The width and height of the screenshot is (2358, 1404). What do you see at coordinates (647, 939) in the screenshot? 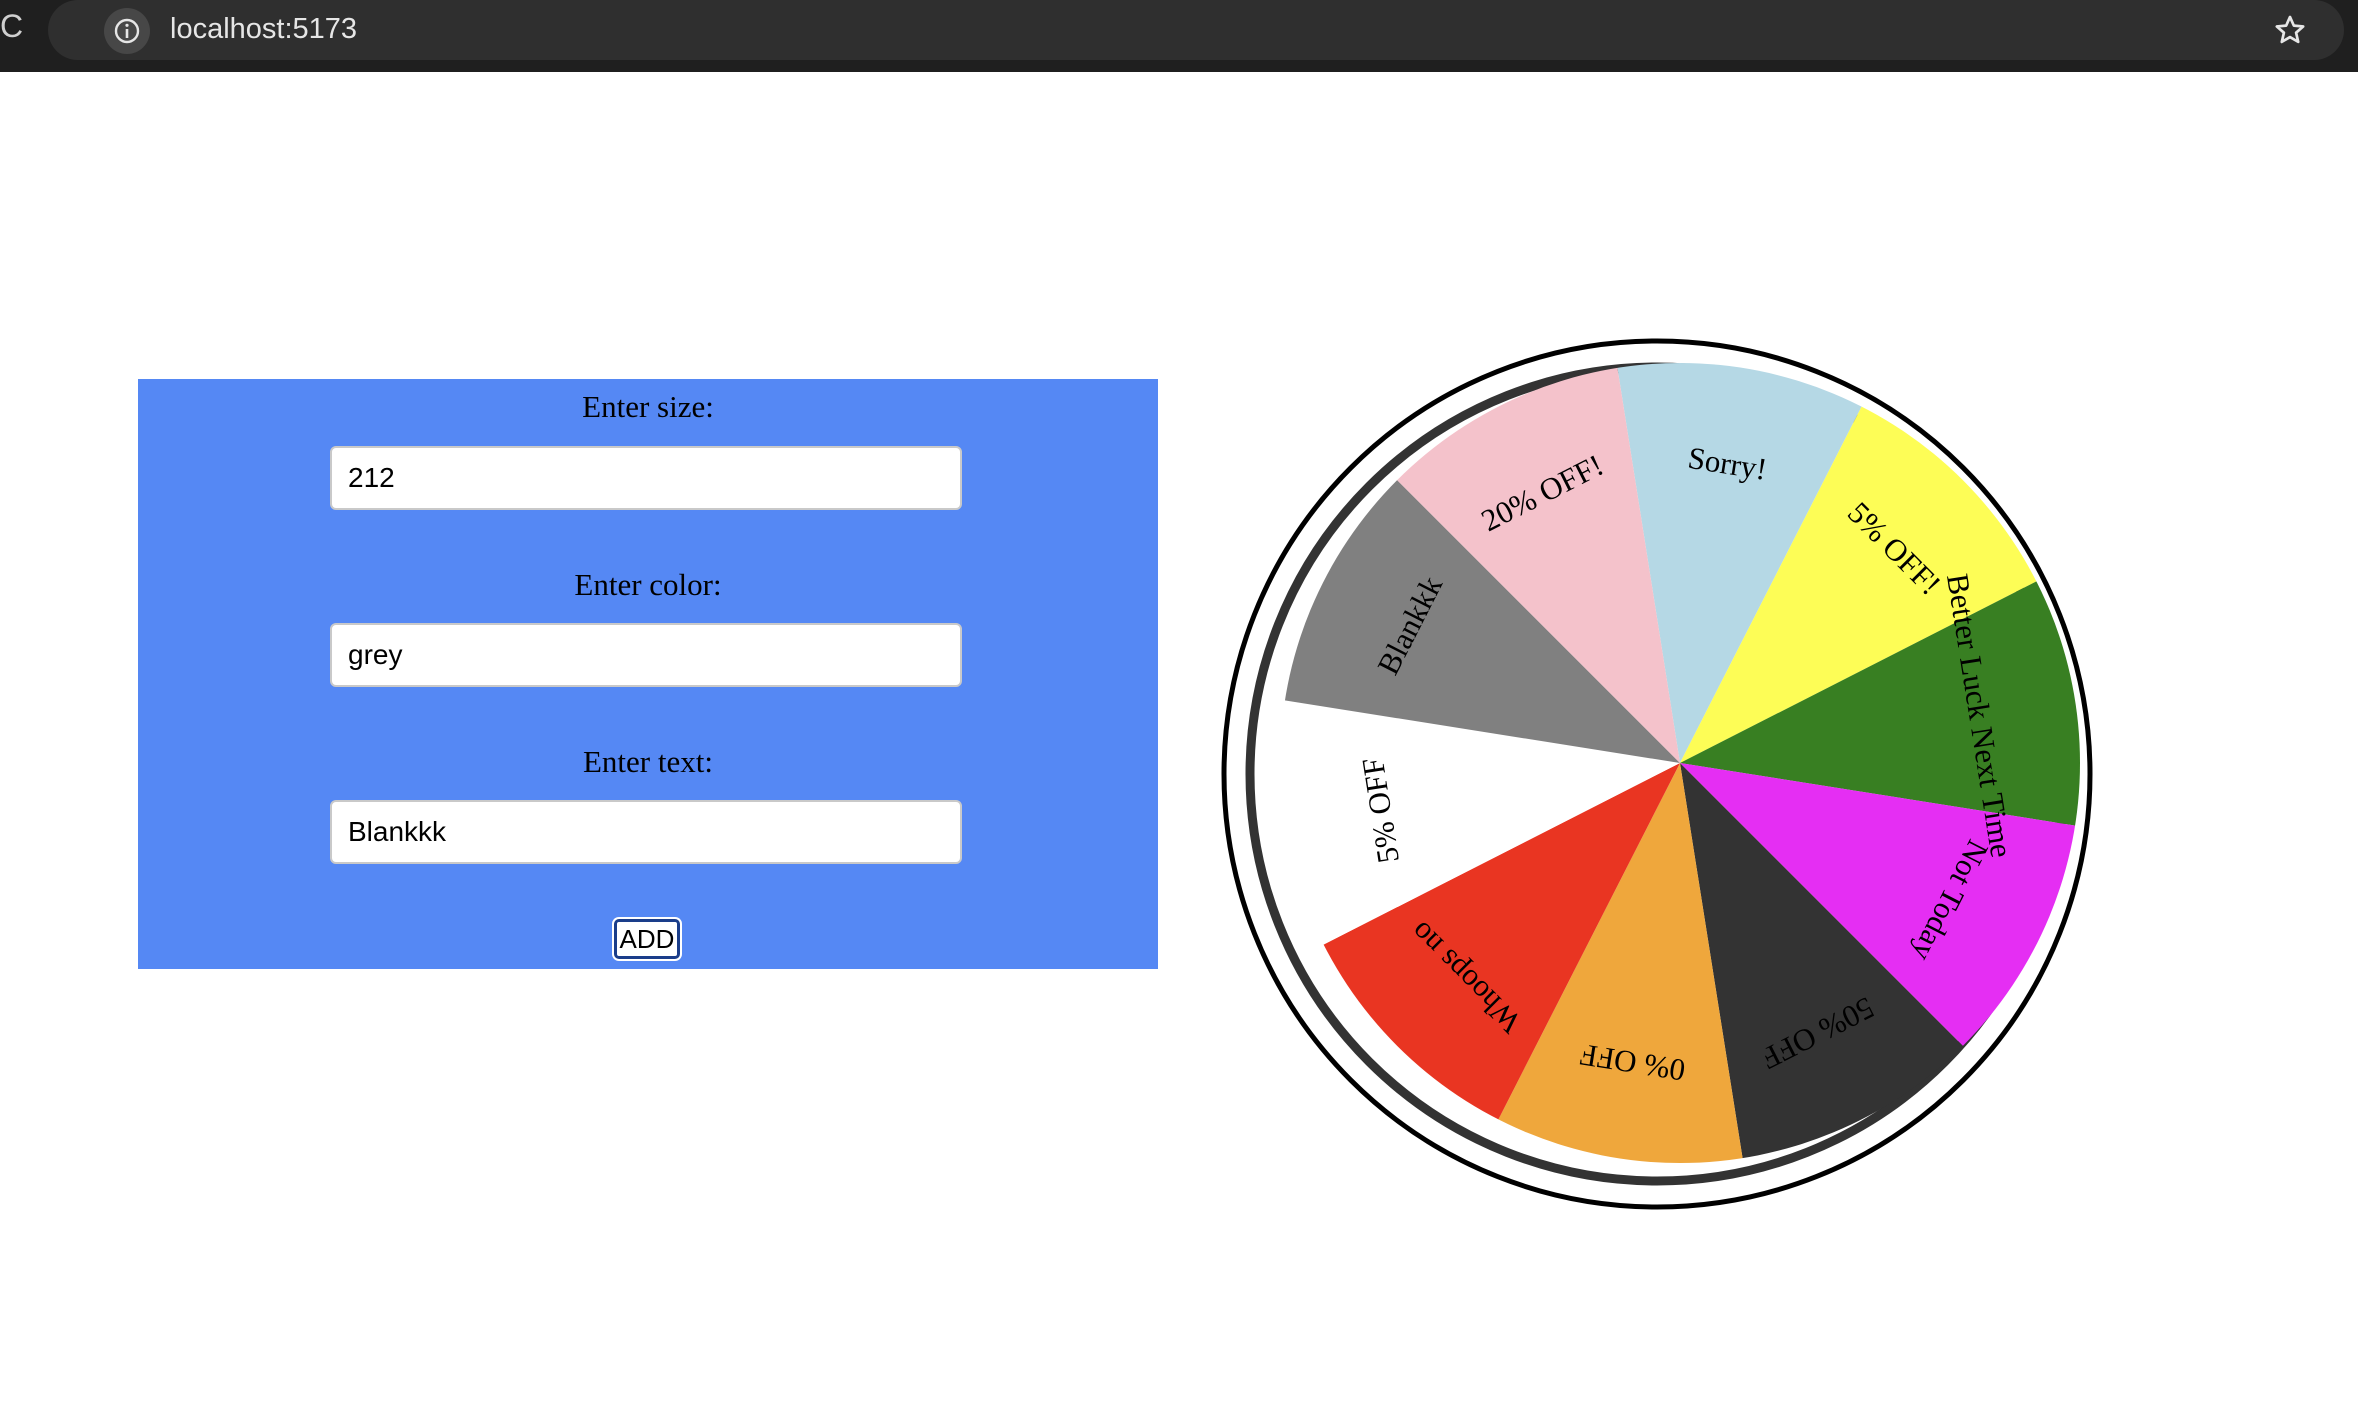
I see `add-button: ADD` at bounding box center [647, 939].